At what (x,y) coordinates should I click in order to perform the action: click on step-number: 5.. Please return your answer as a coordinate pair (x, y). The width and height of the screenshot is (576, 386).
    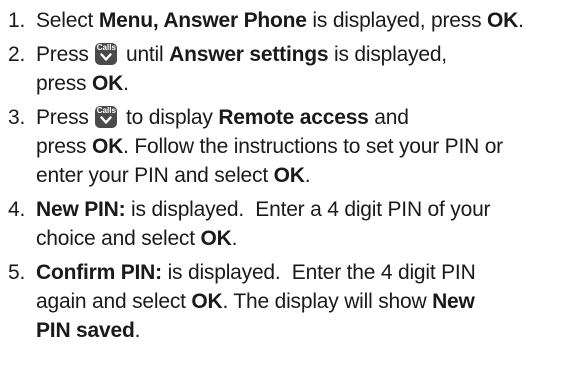
    Looking at the image, I should click on (17, 272).